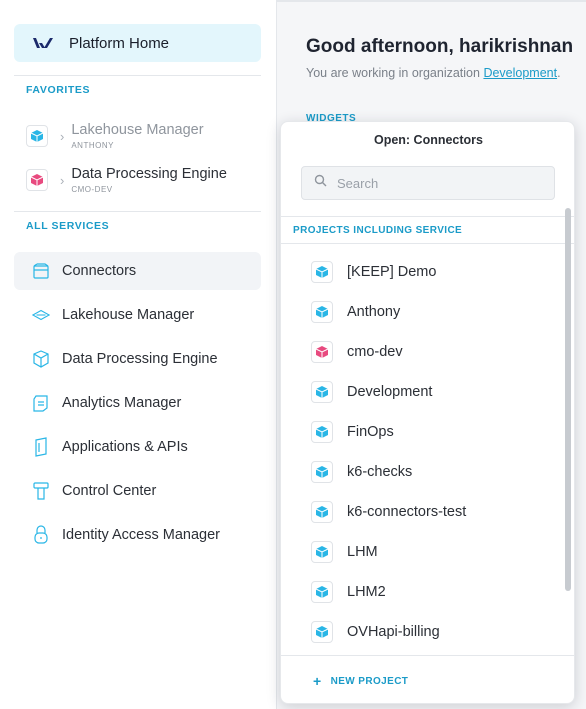  Describe the element at coordinates (393, 632) in the screenshot. I see `project-name: OVHapi-billing` at that location.